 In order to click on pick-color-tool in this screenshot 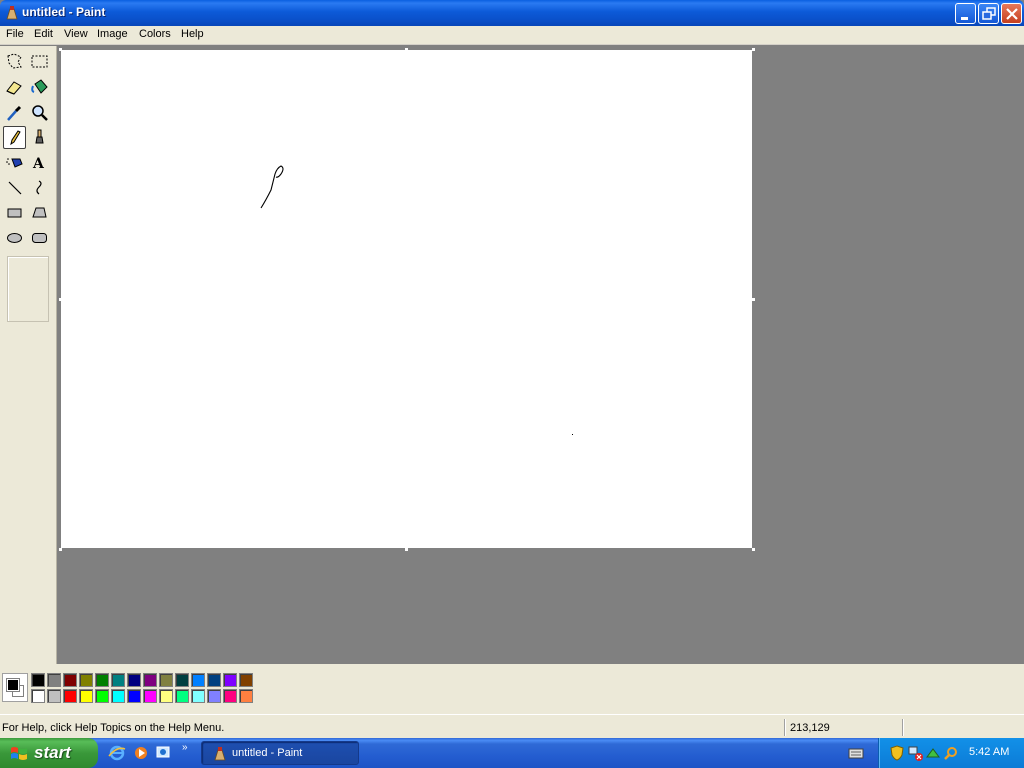, I will do `click(14, 112)`.